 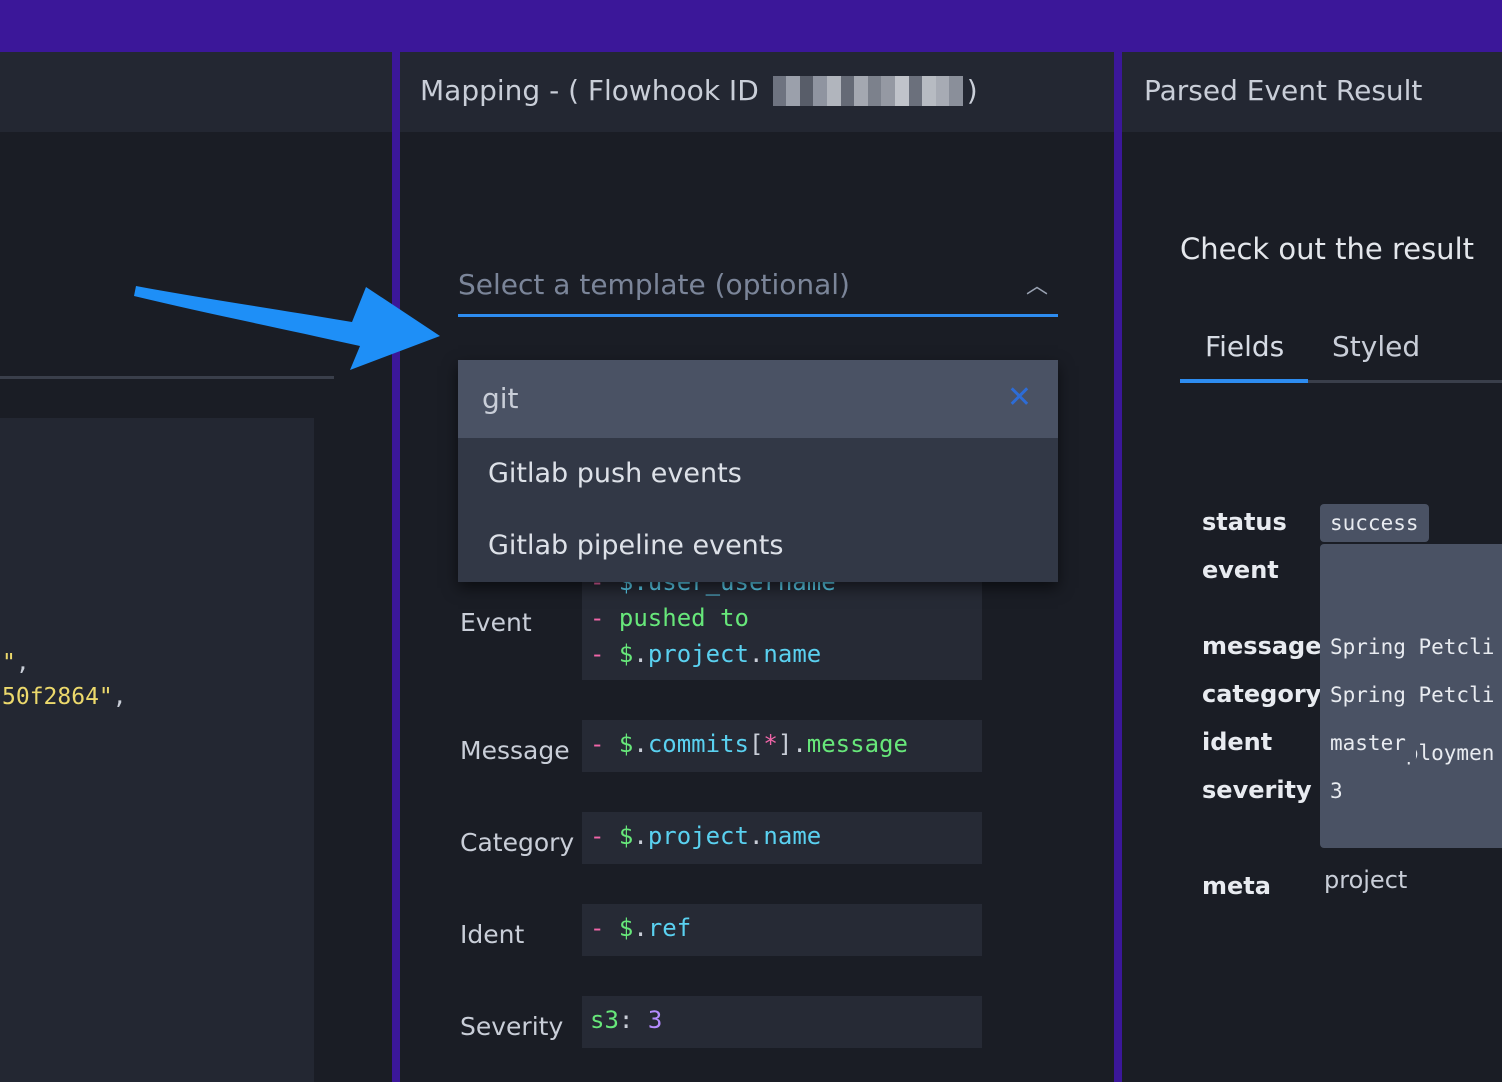 I want to click on result-value-category: Spring Petcli, so click(x=1411, y=695).